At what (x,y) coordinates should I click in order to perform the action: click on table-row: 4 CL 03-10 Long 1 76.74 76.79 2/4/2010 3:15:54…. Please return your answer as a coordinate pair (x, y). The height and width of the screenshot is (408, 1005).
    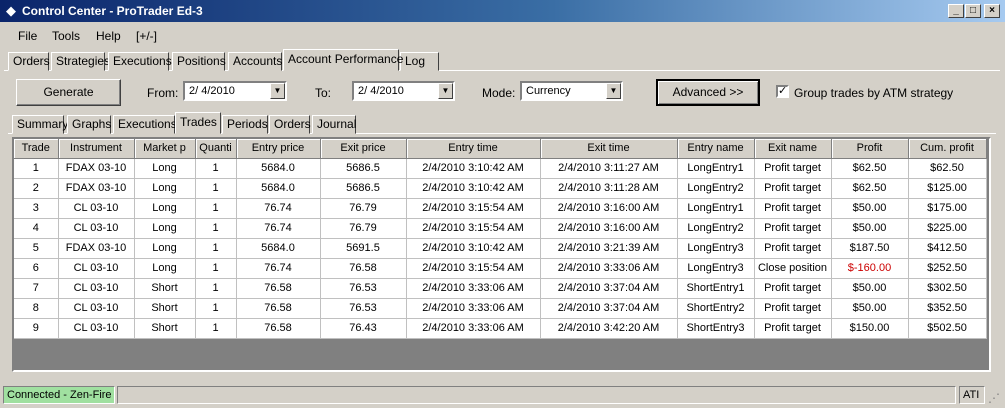
    Looking at the image, I should click on (500, 228).